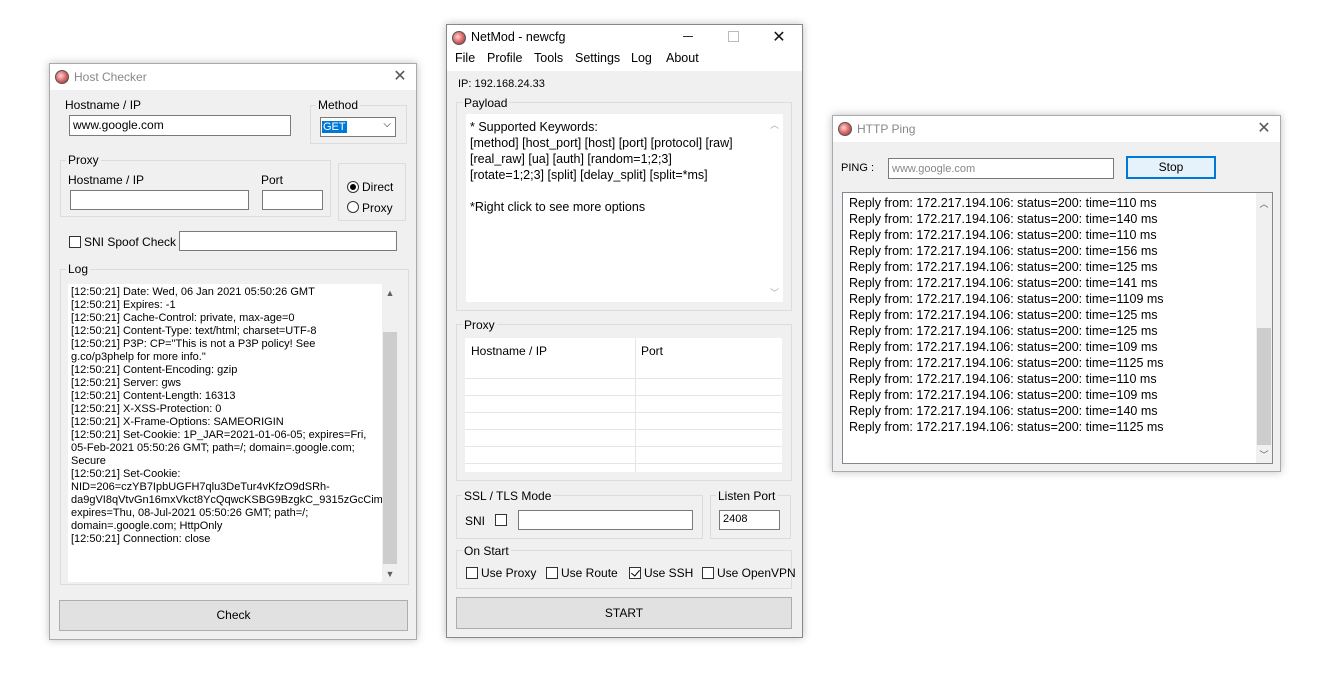 The width and height of the screenshot is (1329, 674). Describe the element at coordinates (180, 125) in the screenshot. I see `hostname-input: www.google.com` at that location.